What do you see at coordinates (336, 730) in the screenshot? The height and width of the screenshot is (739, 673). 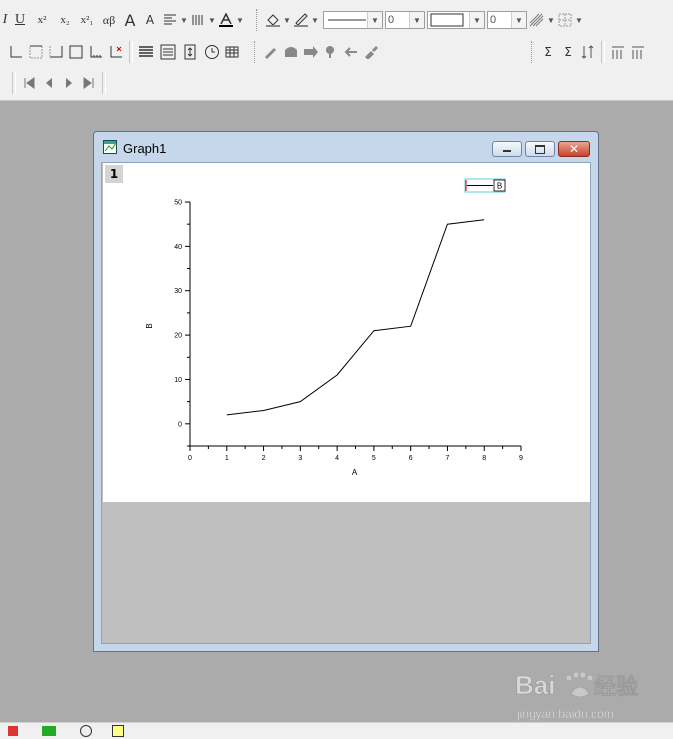 I see `bottom-toolbar` at bounding box center [336, 730].